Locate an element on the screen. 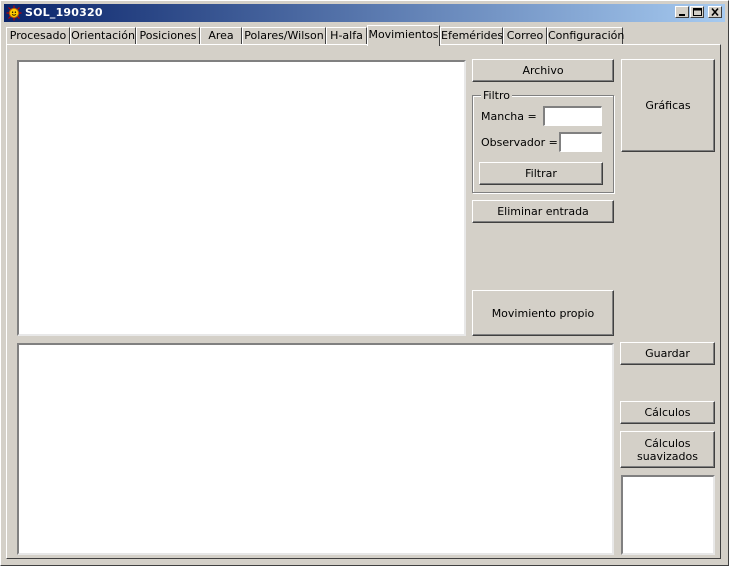 This screenshot has height=566, width=729. window-title: SOL_190320 is located at coordinates (64, 12).